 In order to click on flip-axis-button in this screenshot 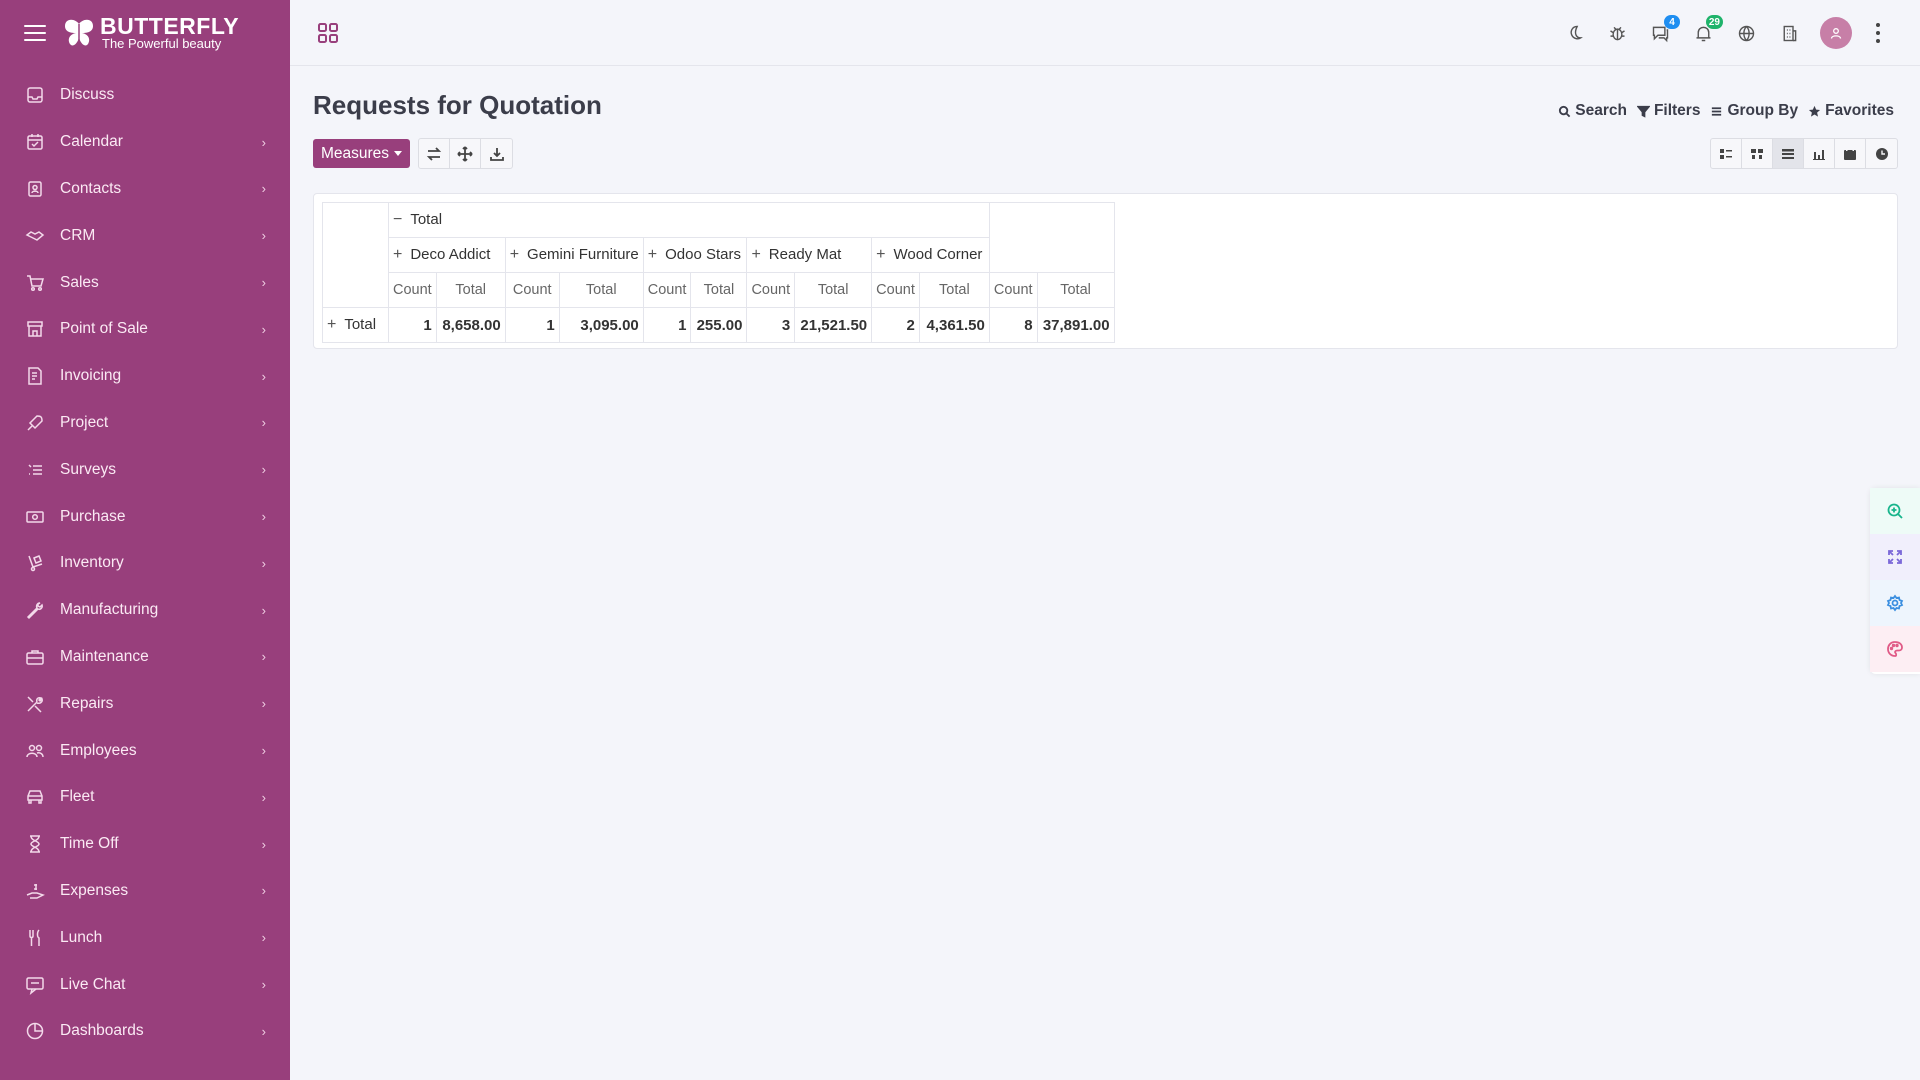, I will do `click(435, 153)`.